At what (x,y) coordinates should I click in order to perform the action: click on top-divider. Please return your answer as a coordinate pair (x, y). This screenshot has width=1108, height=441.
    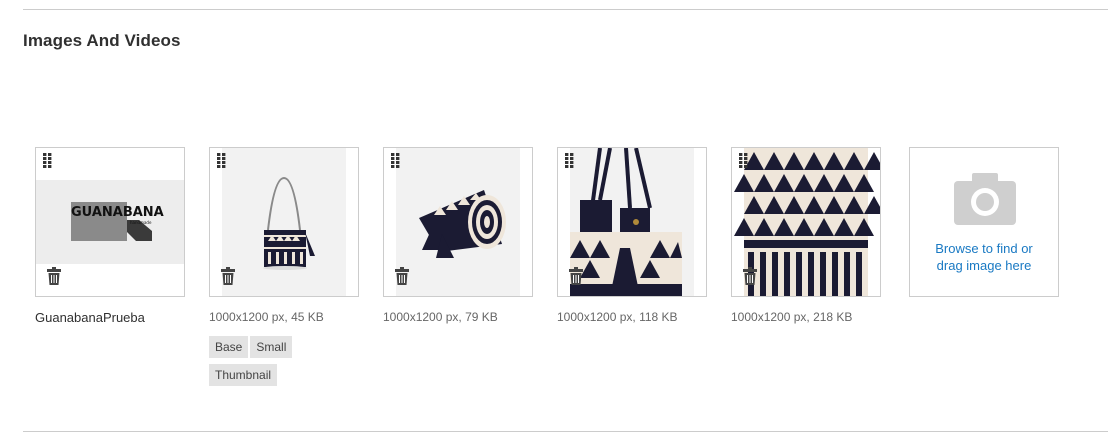
    Looking at the image, I should click on (565, 9).